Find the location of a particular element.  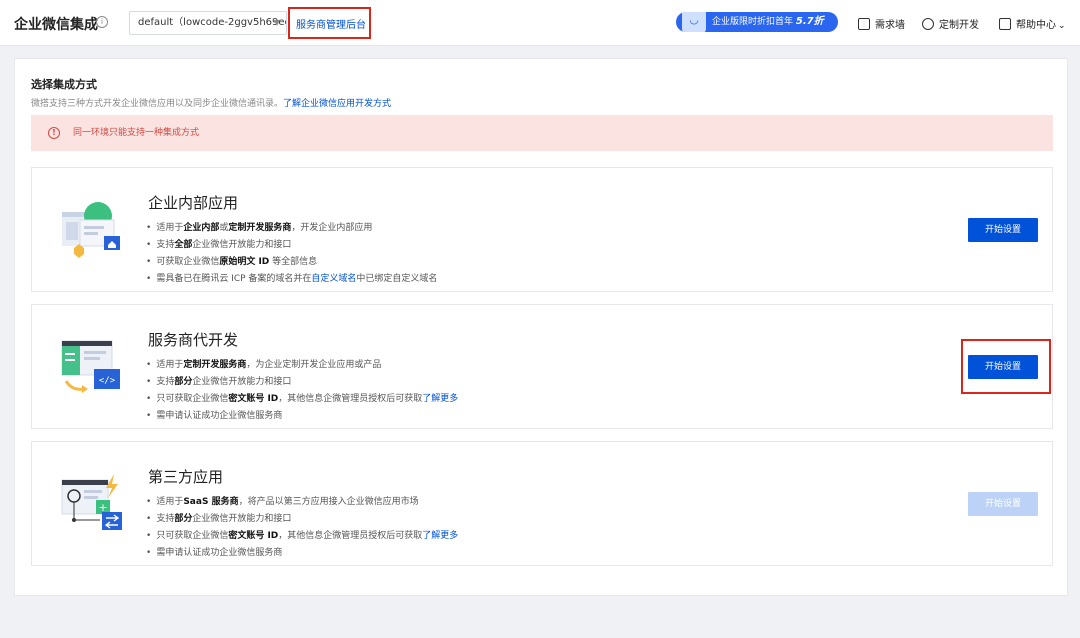

promo-discount: 5.7折 is located at coordinates (809, 21).